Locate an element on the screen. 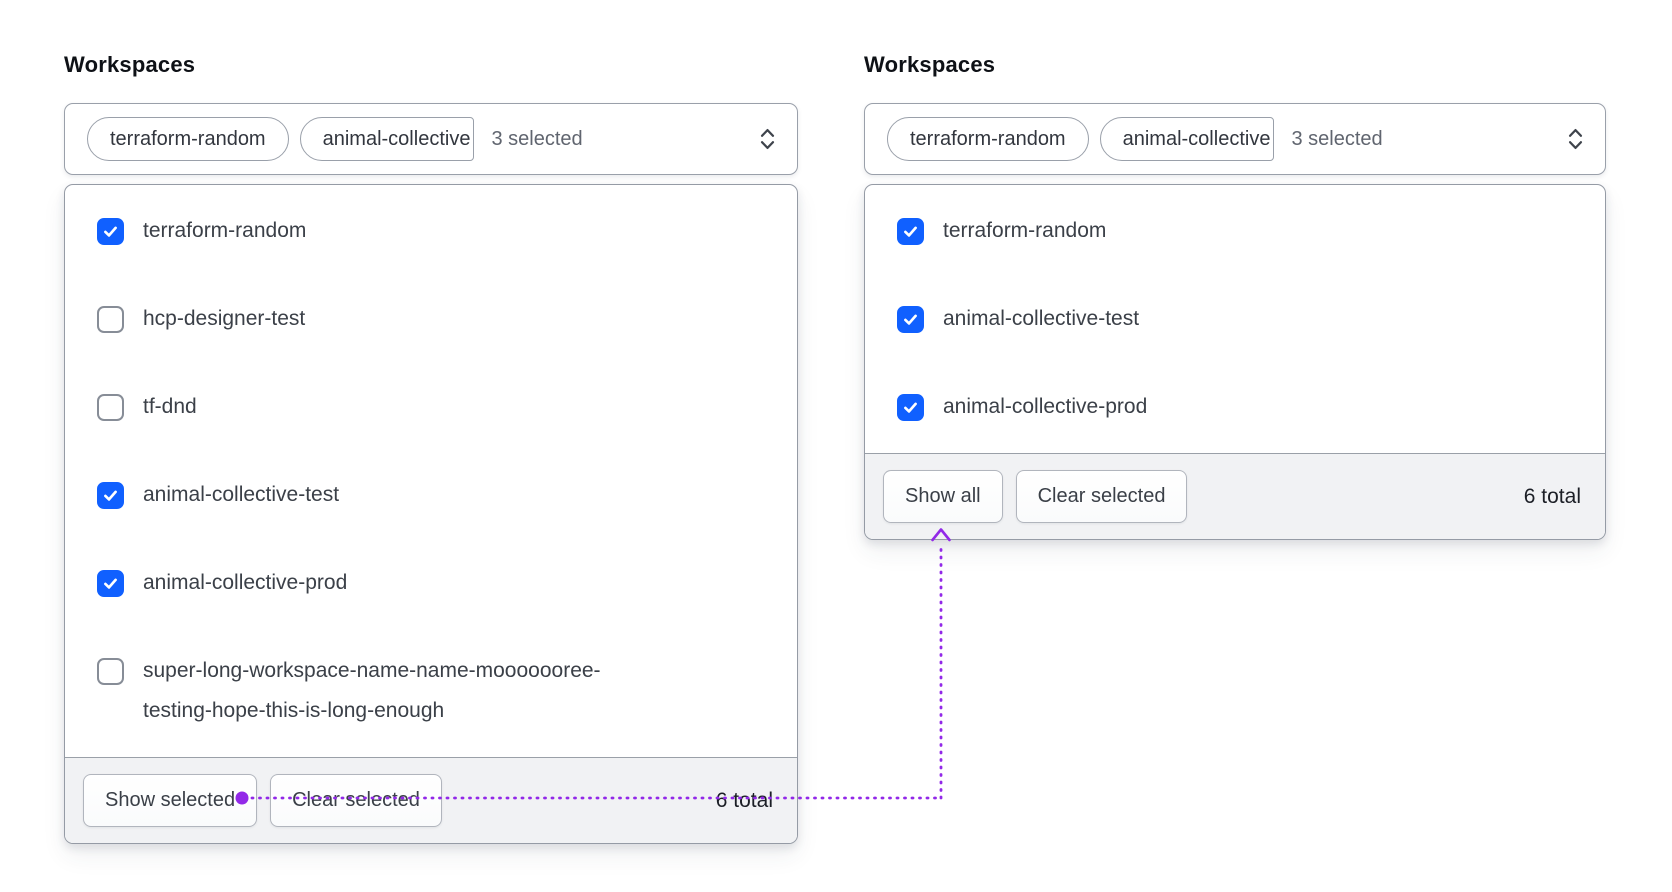 The width and height of the screenshot is (1672, 892). show-all-button: Show all is located at coordinates (943, 496).